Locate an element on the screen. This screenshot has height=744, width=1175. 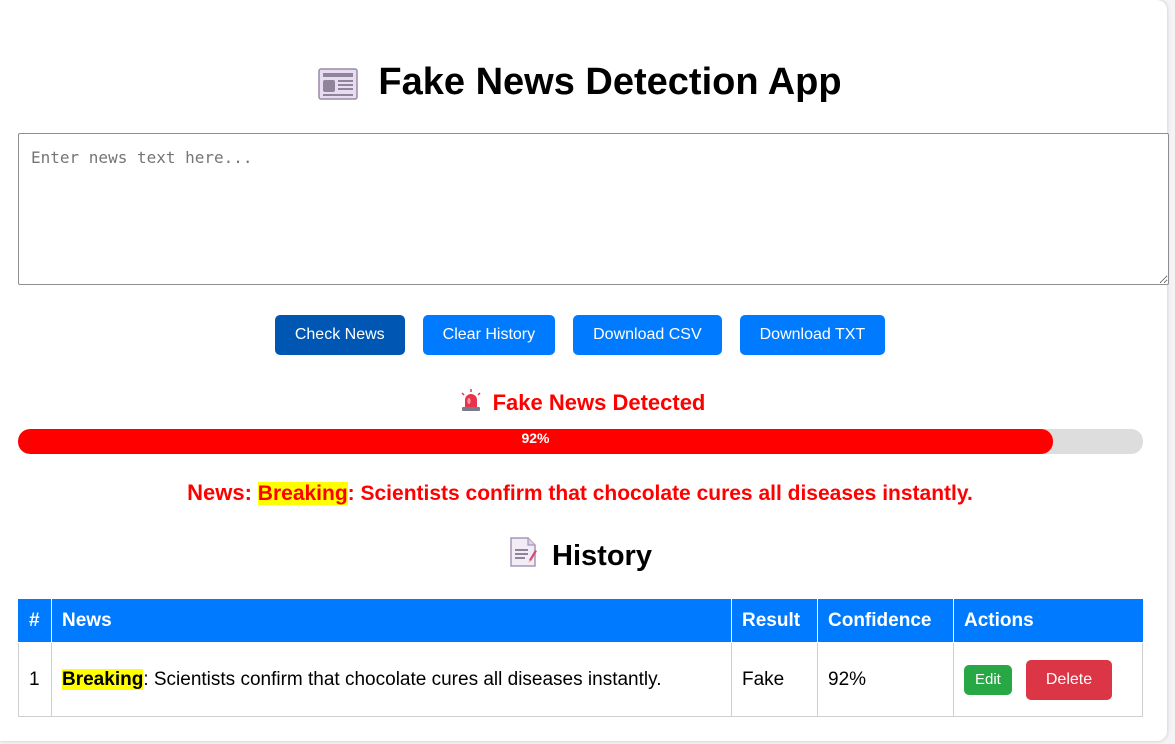
confidence-progress-fill: 92% is located at coordinates (535, 441).